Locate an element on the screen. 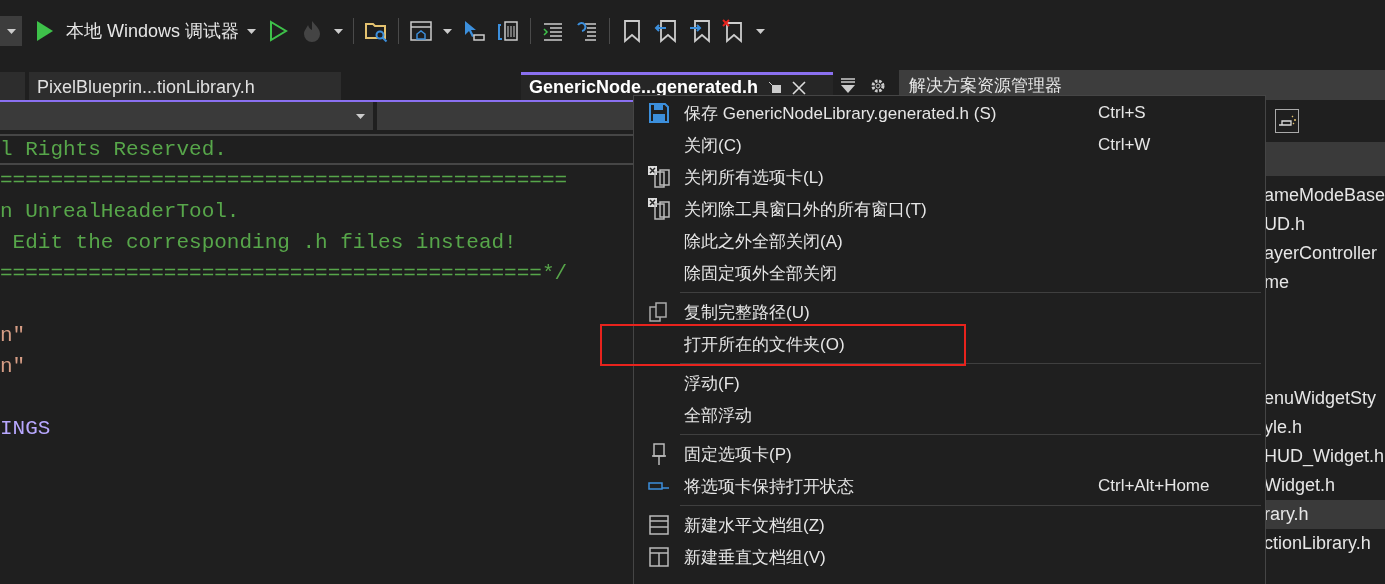 The width and height of the screenshot is (1385, 584). menu-label: 保存 GenericNodeLibrary.generated.h (S) is located at coordinates (841, 113).